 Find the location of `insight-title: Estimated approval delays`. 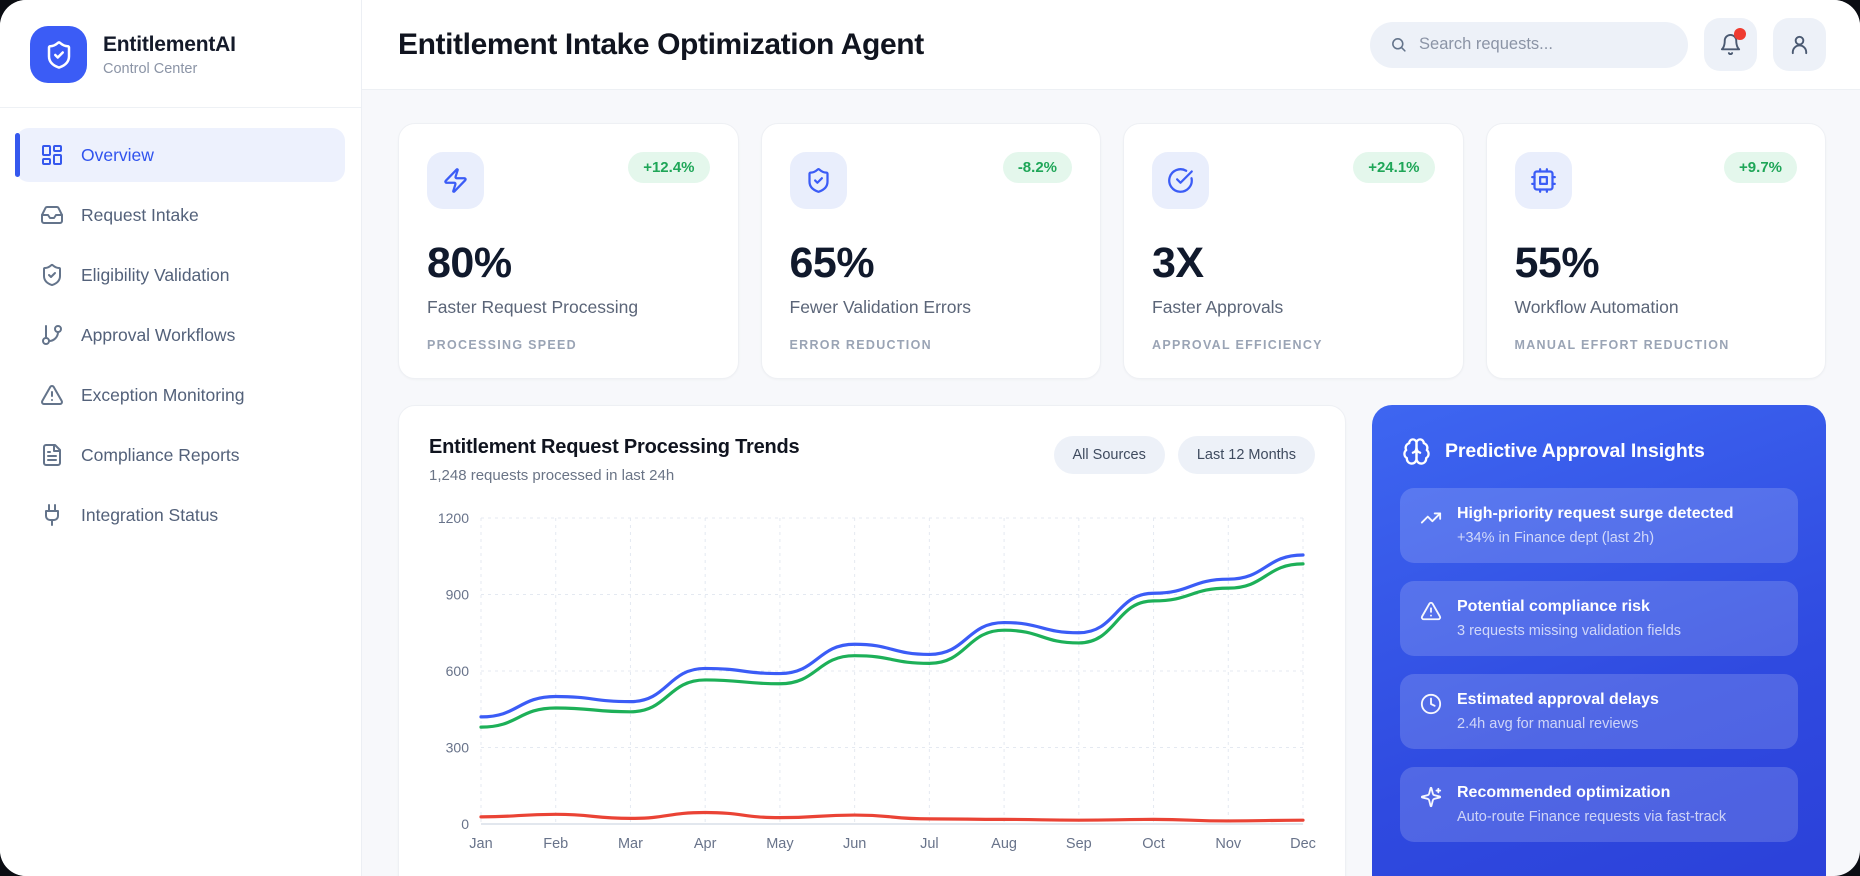

insight-title: Estimated approval delays is located at coordinates (1558, 699).